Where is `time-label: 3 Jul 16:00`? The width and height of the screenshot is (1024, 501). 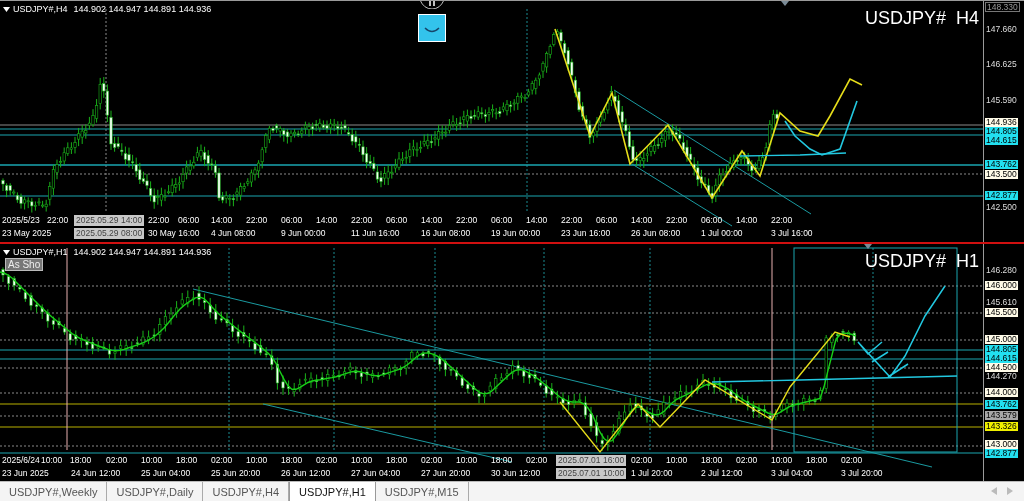 time-label: 3 Jul 16:00 is located at coordinates (792, 233).